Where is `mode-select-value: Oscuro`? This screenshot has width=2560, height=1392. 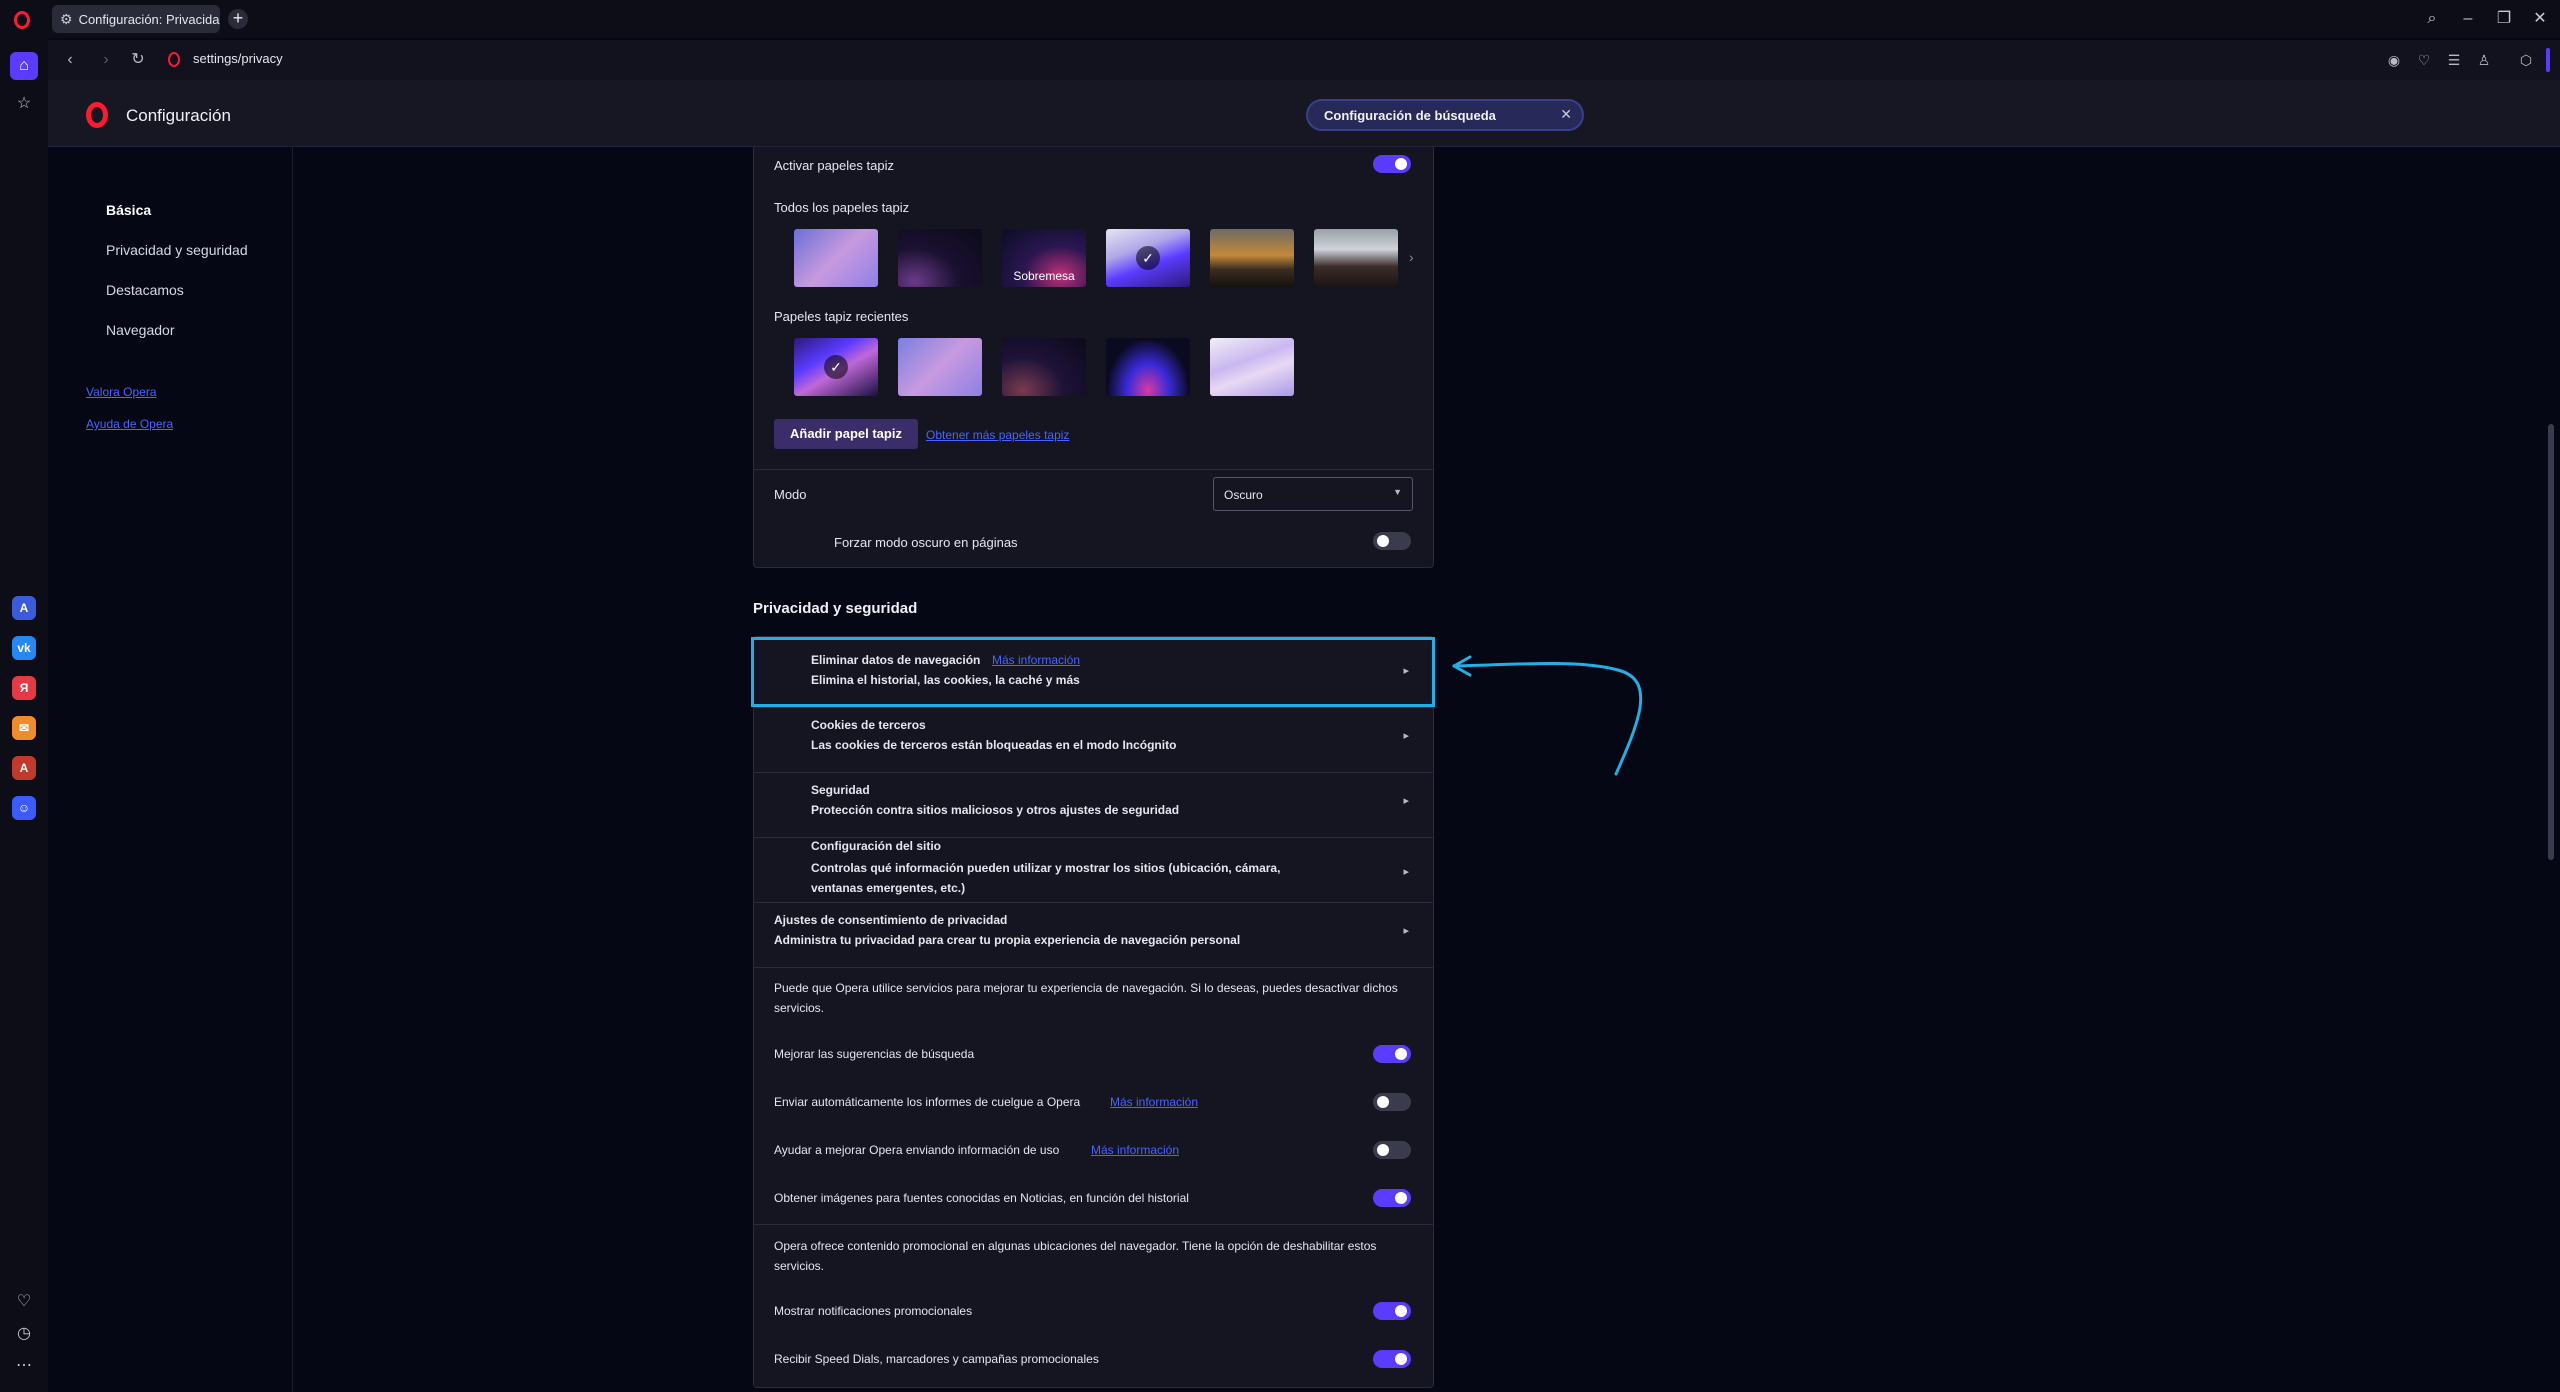
mode-select-value: Oscuro is located at coordinates (1243, 495).